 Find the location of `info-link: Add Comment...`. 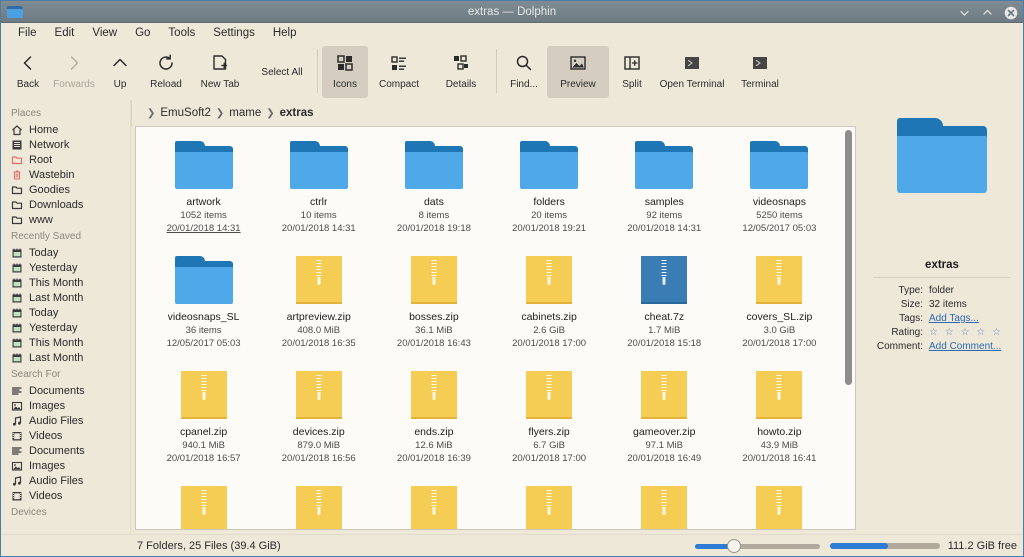

info-link: Add Comment... is located at coordinates (965, 346).